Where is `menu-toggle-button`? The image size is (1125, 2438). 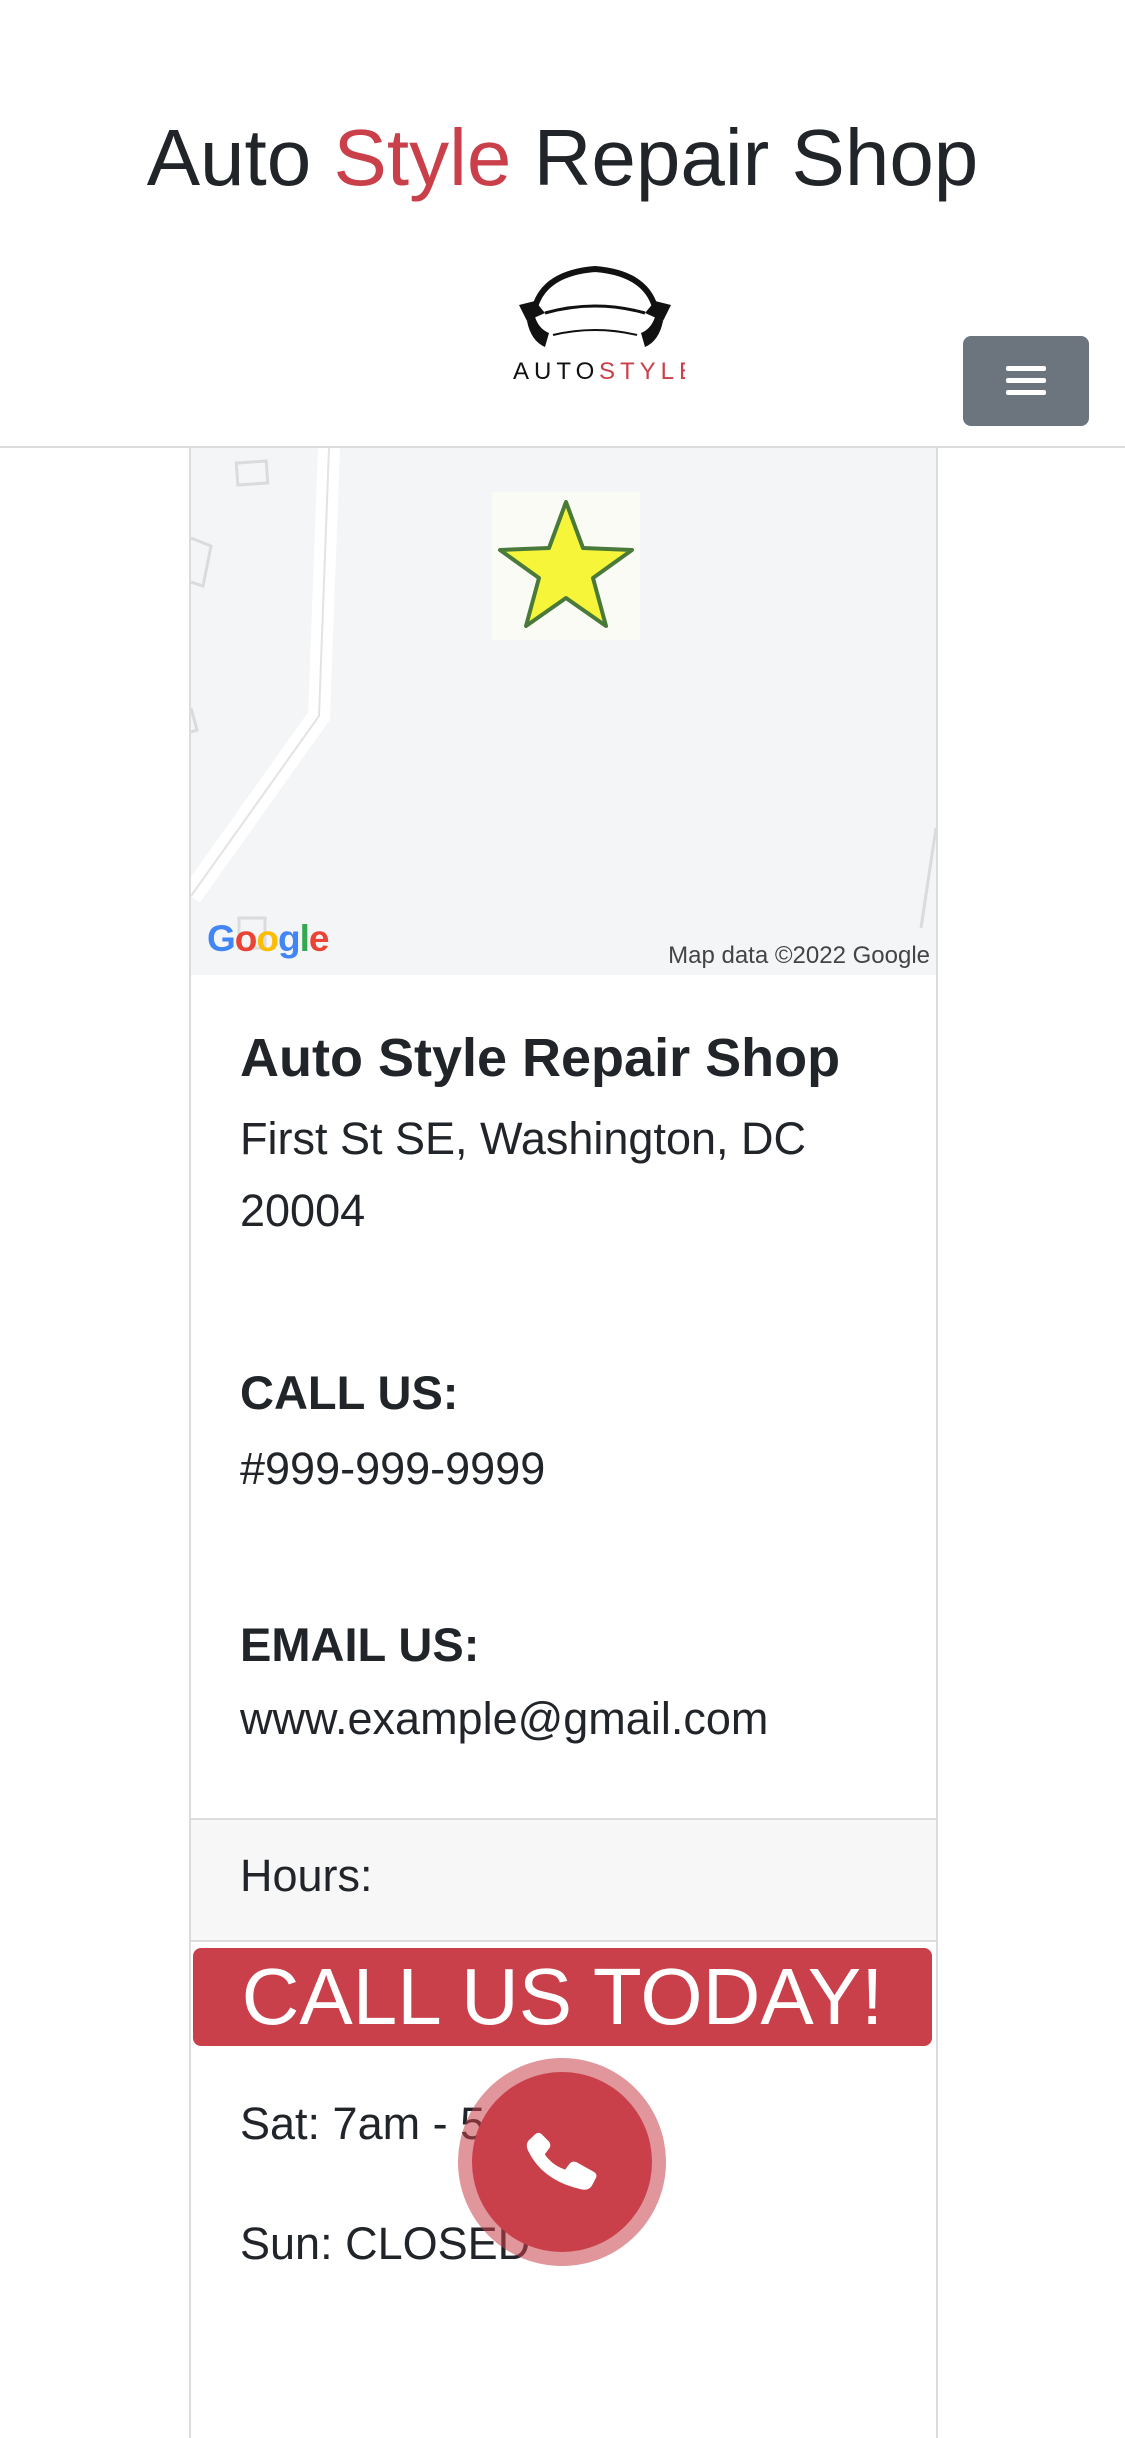 menu-toggle-button is located at coordinates (1026, 381).